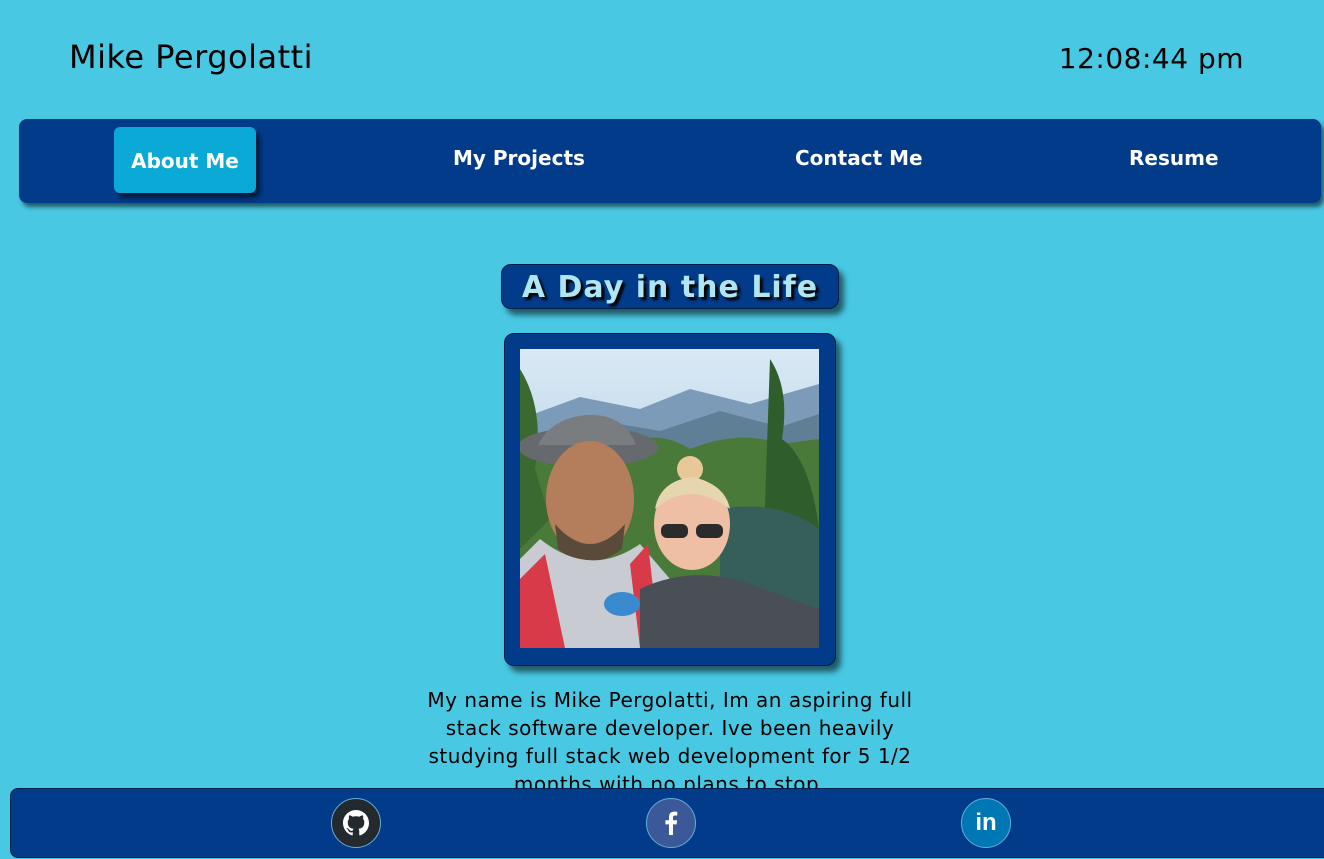 The image size is (1324, 859). What do you see at coordinates (859, 158) in the screenshot?
I see `nav-item-contact-me: Contact Me` at bounding box center [859, 158].